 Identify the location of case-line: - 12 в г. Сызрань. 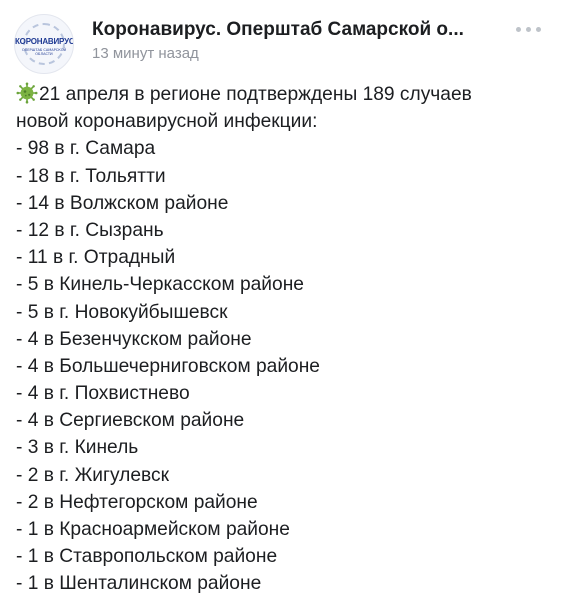
(90, 230).